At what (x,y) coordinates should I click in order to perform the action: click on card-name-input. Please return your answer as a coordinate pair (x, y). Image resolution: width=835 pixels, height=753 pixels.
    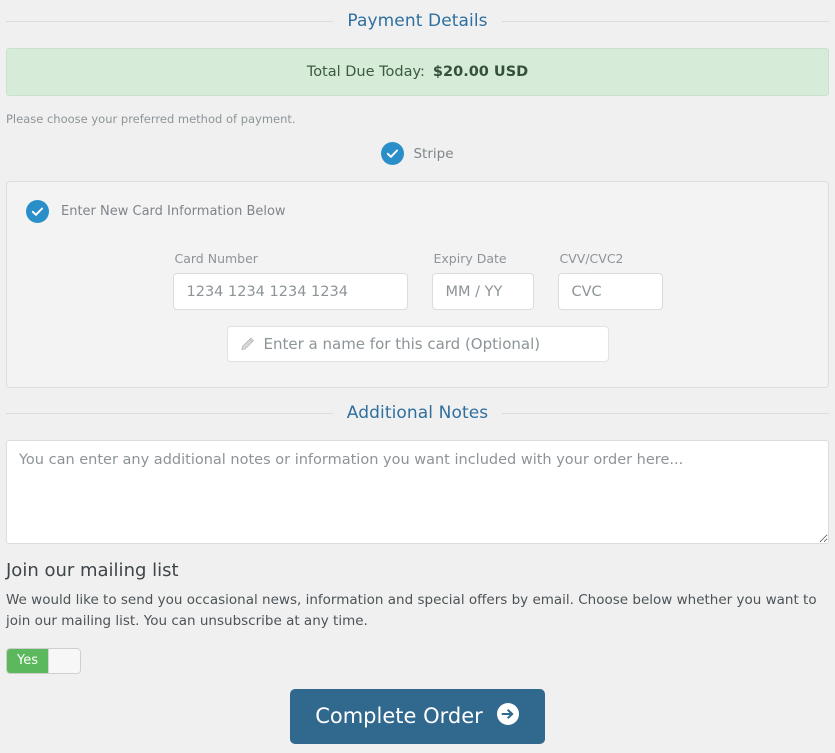
    Looking at the image, I should click on (417, 344).